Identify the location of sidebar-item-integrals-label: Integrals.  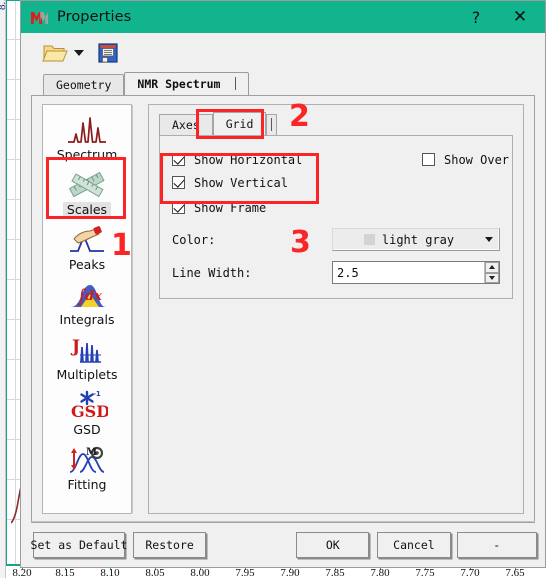
(87, 319).